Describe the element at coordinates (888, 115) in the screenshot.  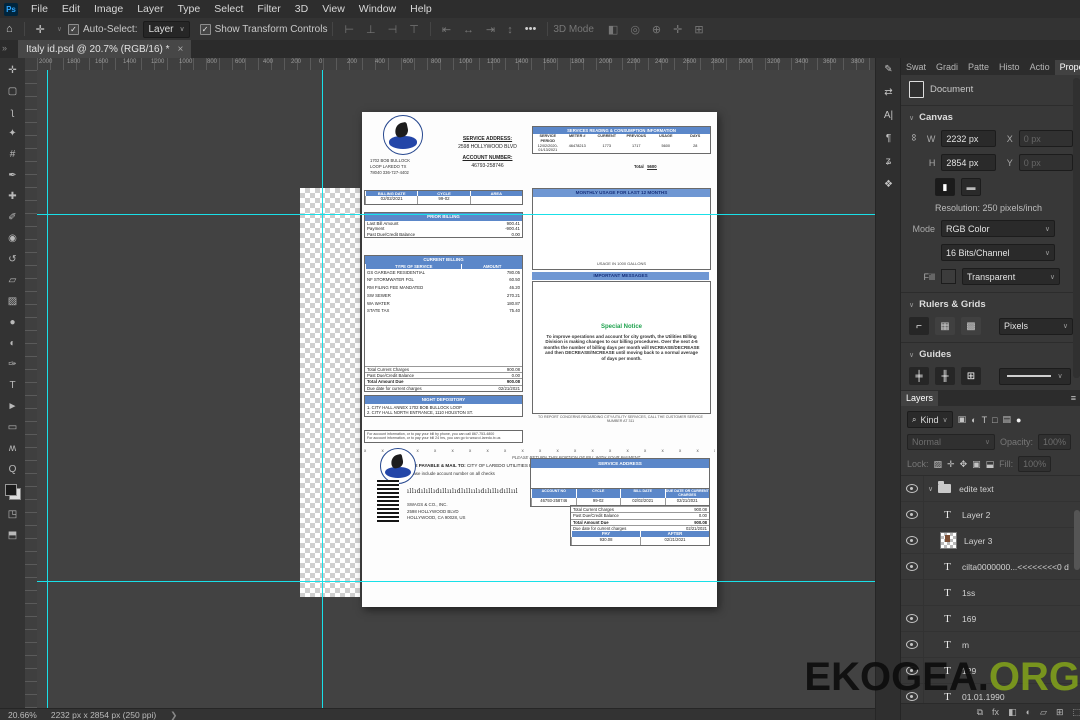
I see `dock-panel-icon: A|` at that location.